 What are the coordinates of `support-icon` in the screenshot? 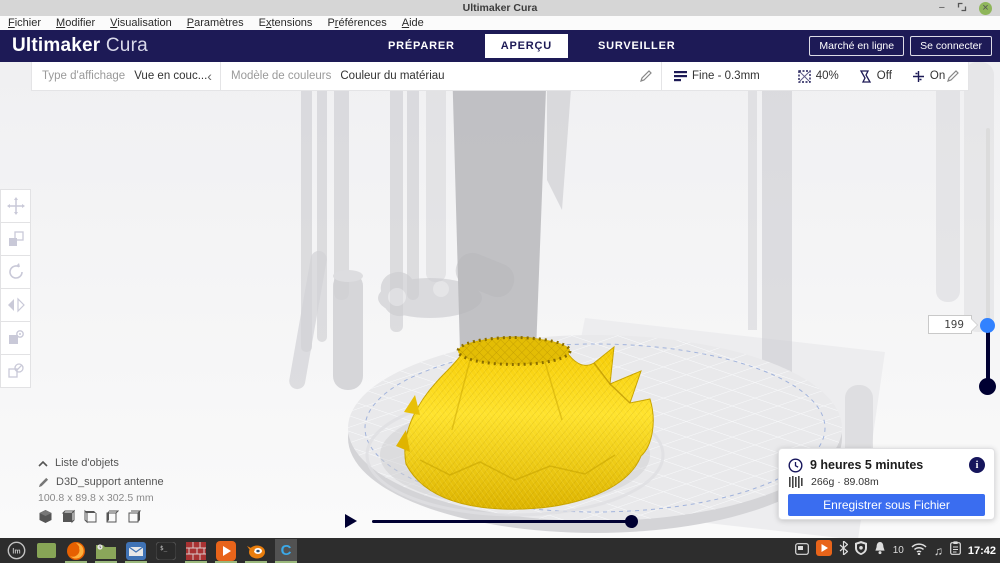 It's located at (865, 76).